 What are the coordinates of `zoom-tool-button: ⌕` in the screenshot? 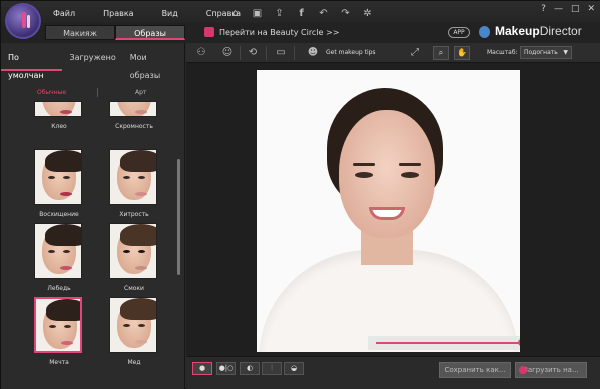 It's located at (441, 53).